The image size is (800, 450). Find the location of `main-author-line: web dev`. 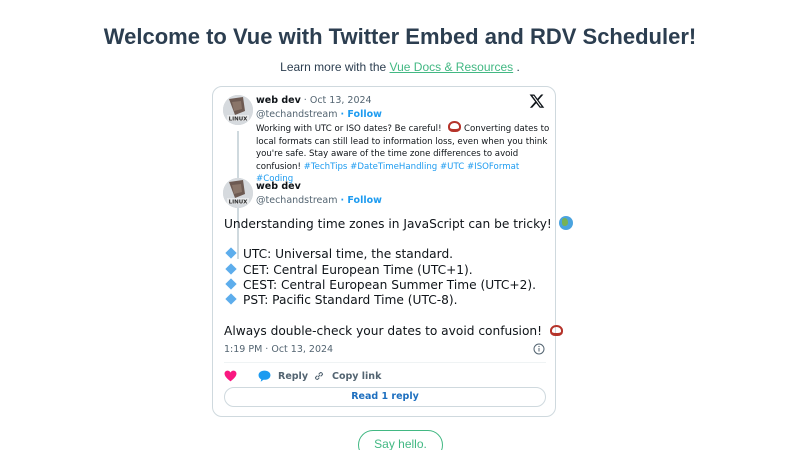

main-author-line: web dev is located at coordinates (278, 186).